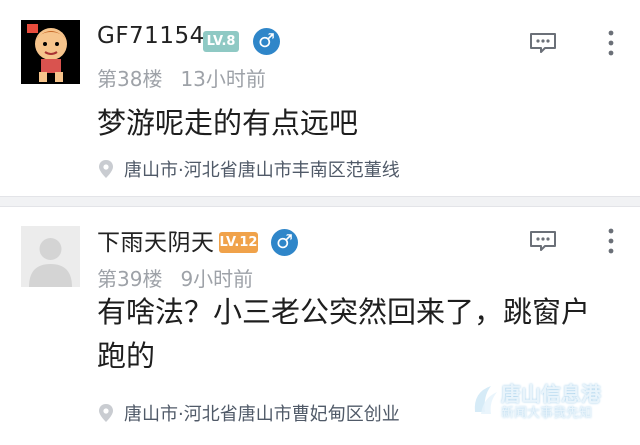 The image size is (640, 445). What do you see at coordinates (156, 240) in the screenshot?
I see `username: 下雨天阴天` at bounding box center [156, 240].